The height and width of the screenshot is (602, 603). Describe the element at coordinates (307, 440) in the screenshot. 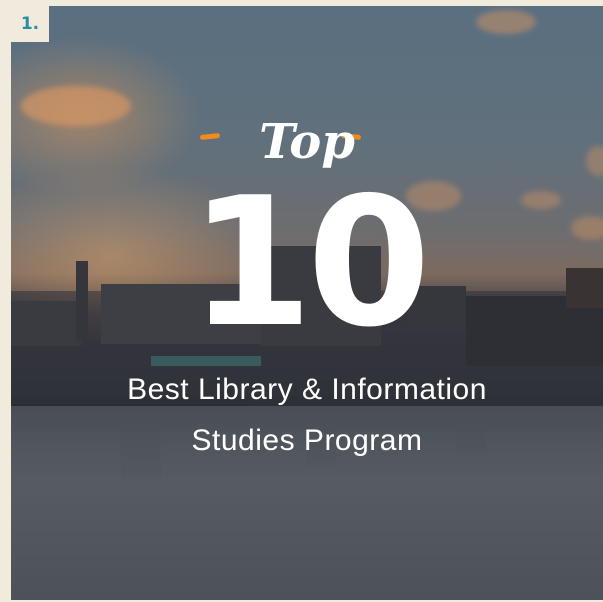

I see `caption-line-2: Studies Program` at that location.